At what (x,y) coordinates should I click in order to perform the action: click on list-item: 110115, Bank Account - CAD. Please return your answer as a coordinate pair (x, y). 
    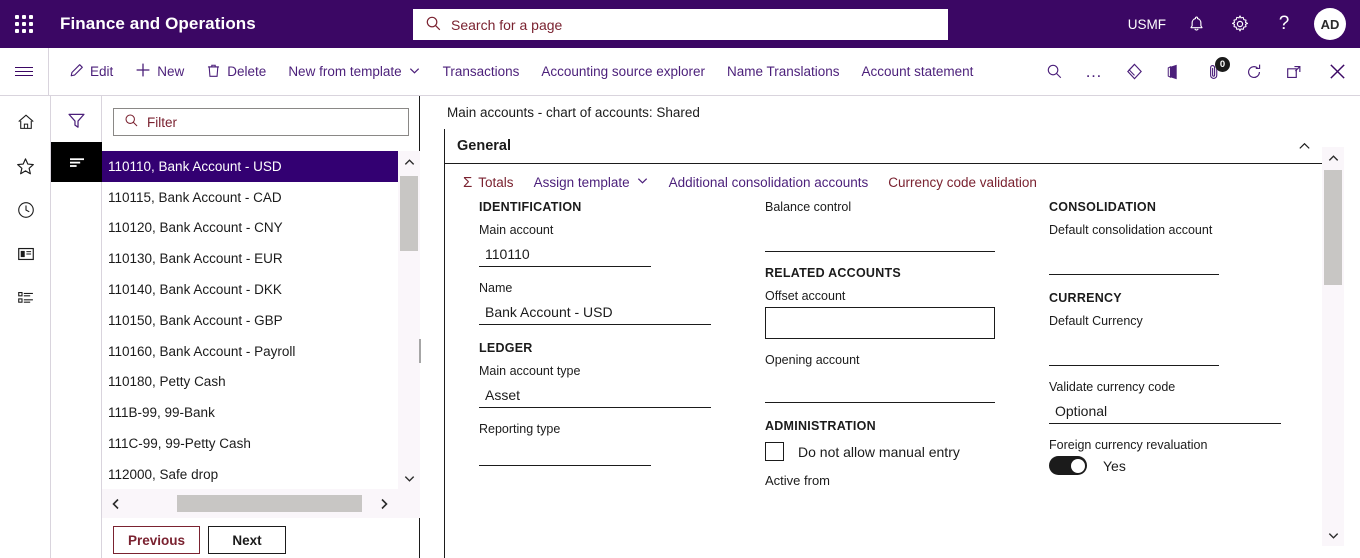
    Looking at the image, I should click on (250, 197).